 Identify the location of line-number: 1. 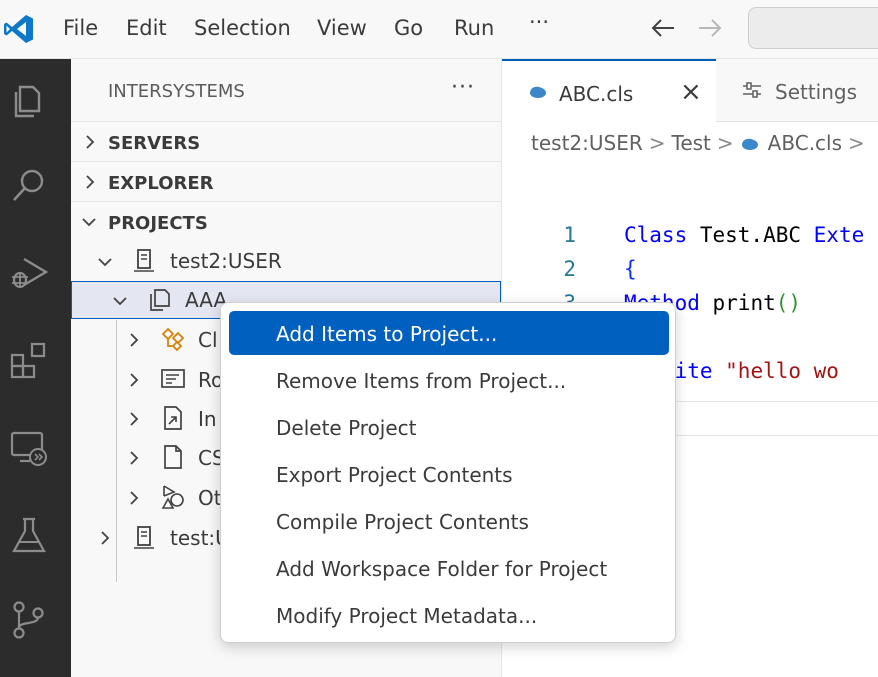
(569, 235).